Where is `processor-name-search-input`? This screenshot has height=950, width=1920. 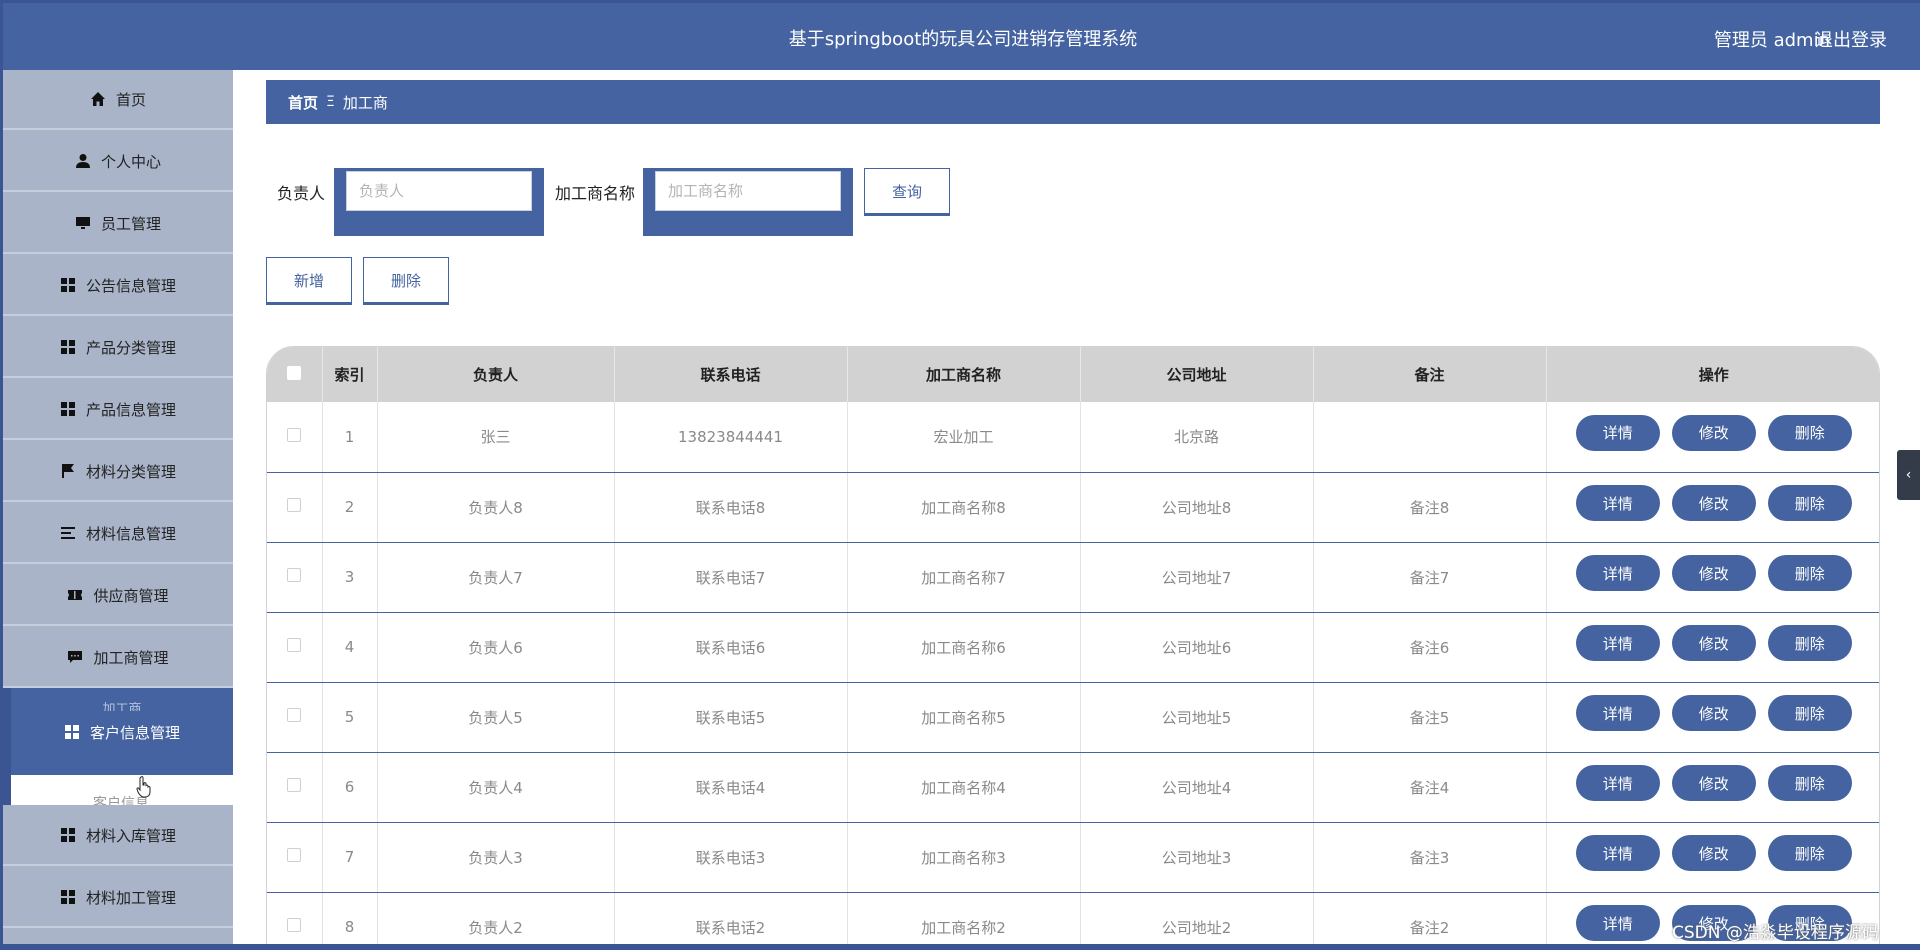 processor-name-search-input is located at coordinates (748, 191).